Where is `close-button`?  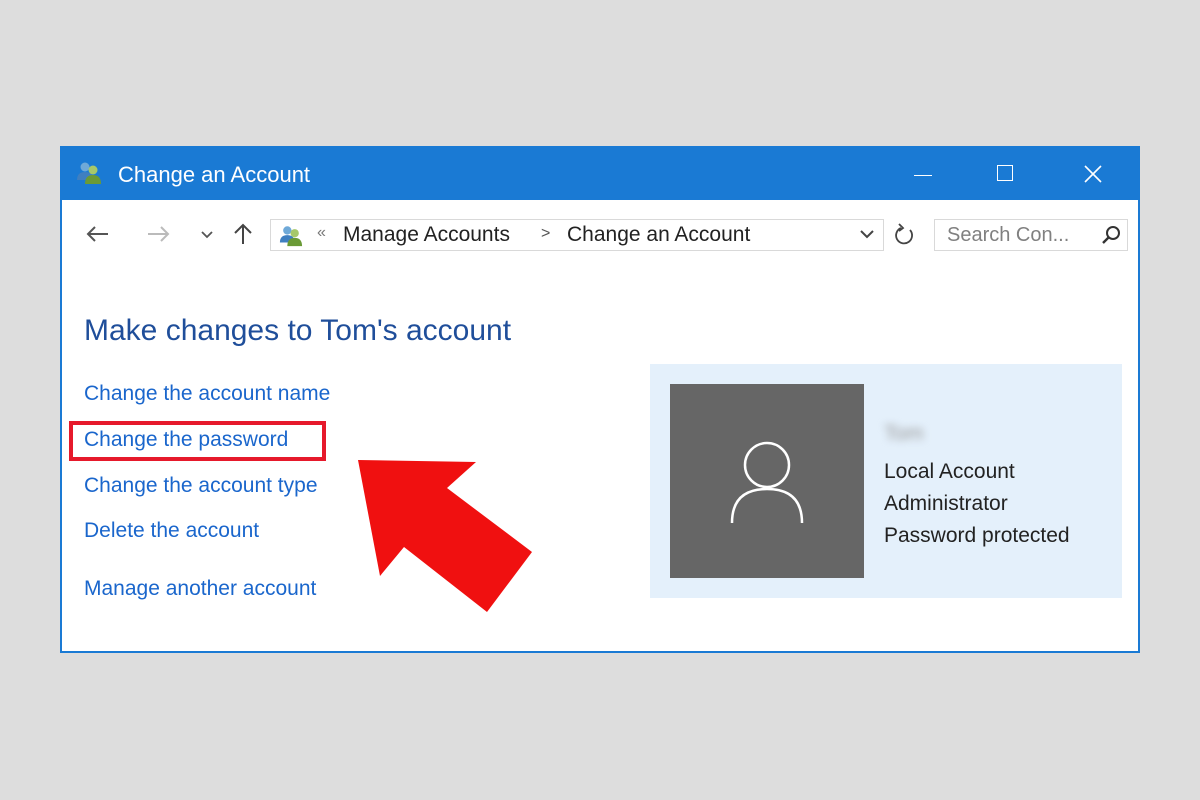
close-button is located at coordinates (1093, 174).